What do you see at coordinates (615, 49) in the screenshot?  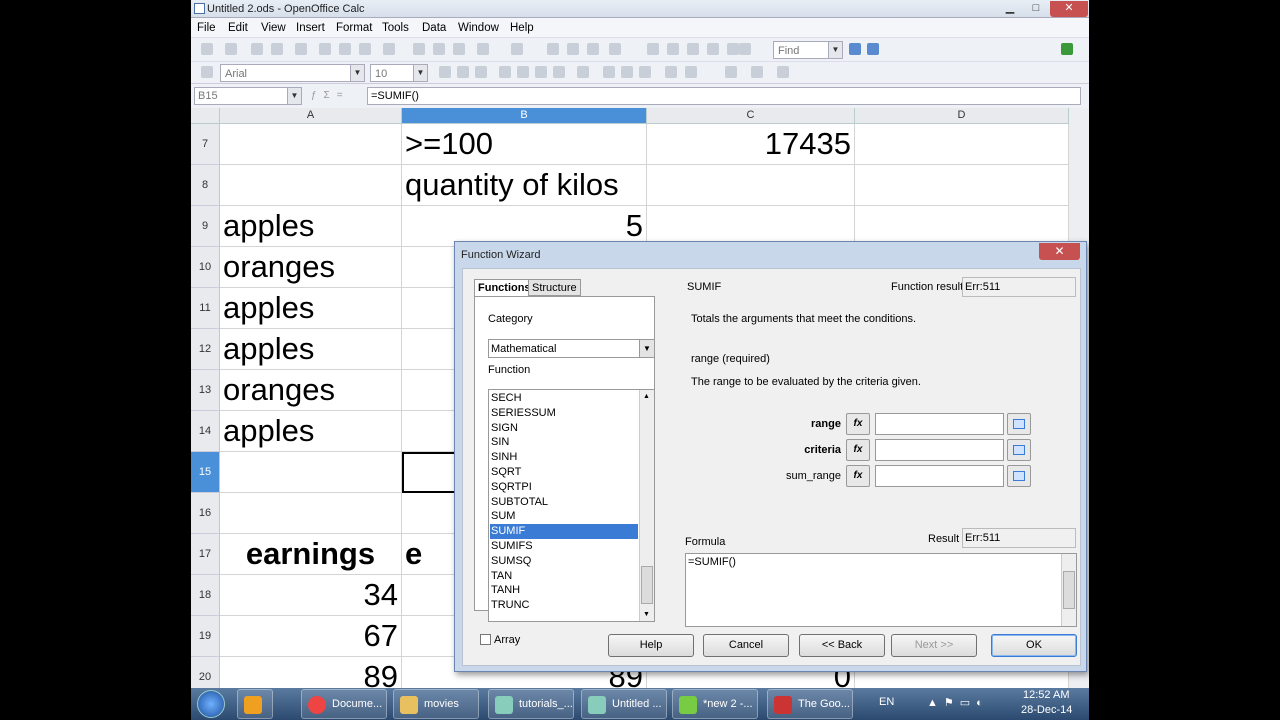 I see `chart-icon` at bounding box center [615, 49].